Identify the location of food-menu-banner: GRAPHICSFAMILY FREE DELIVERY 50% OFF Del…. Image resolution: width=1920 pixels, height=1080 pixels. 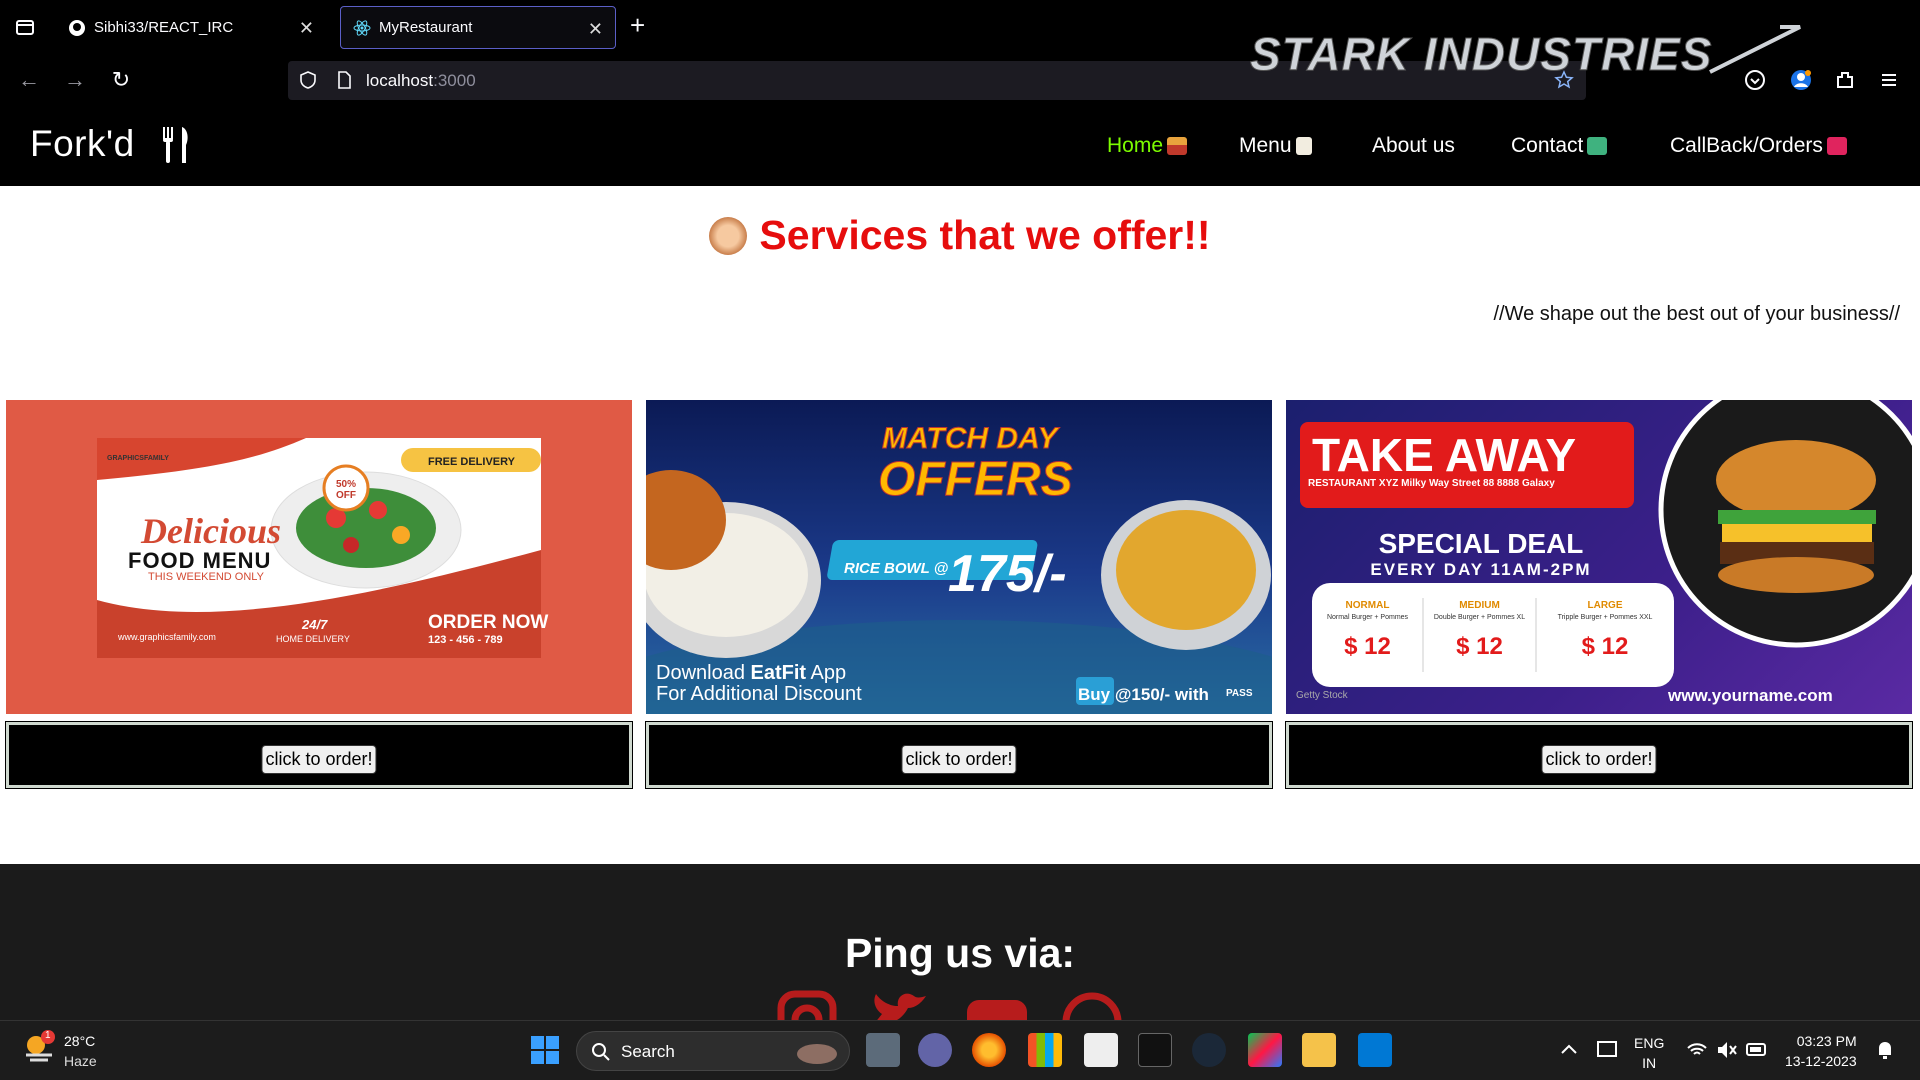
(319, 557).